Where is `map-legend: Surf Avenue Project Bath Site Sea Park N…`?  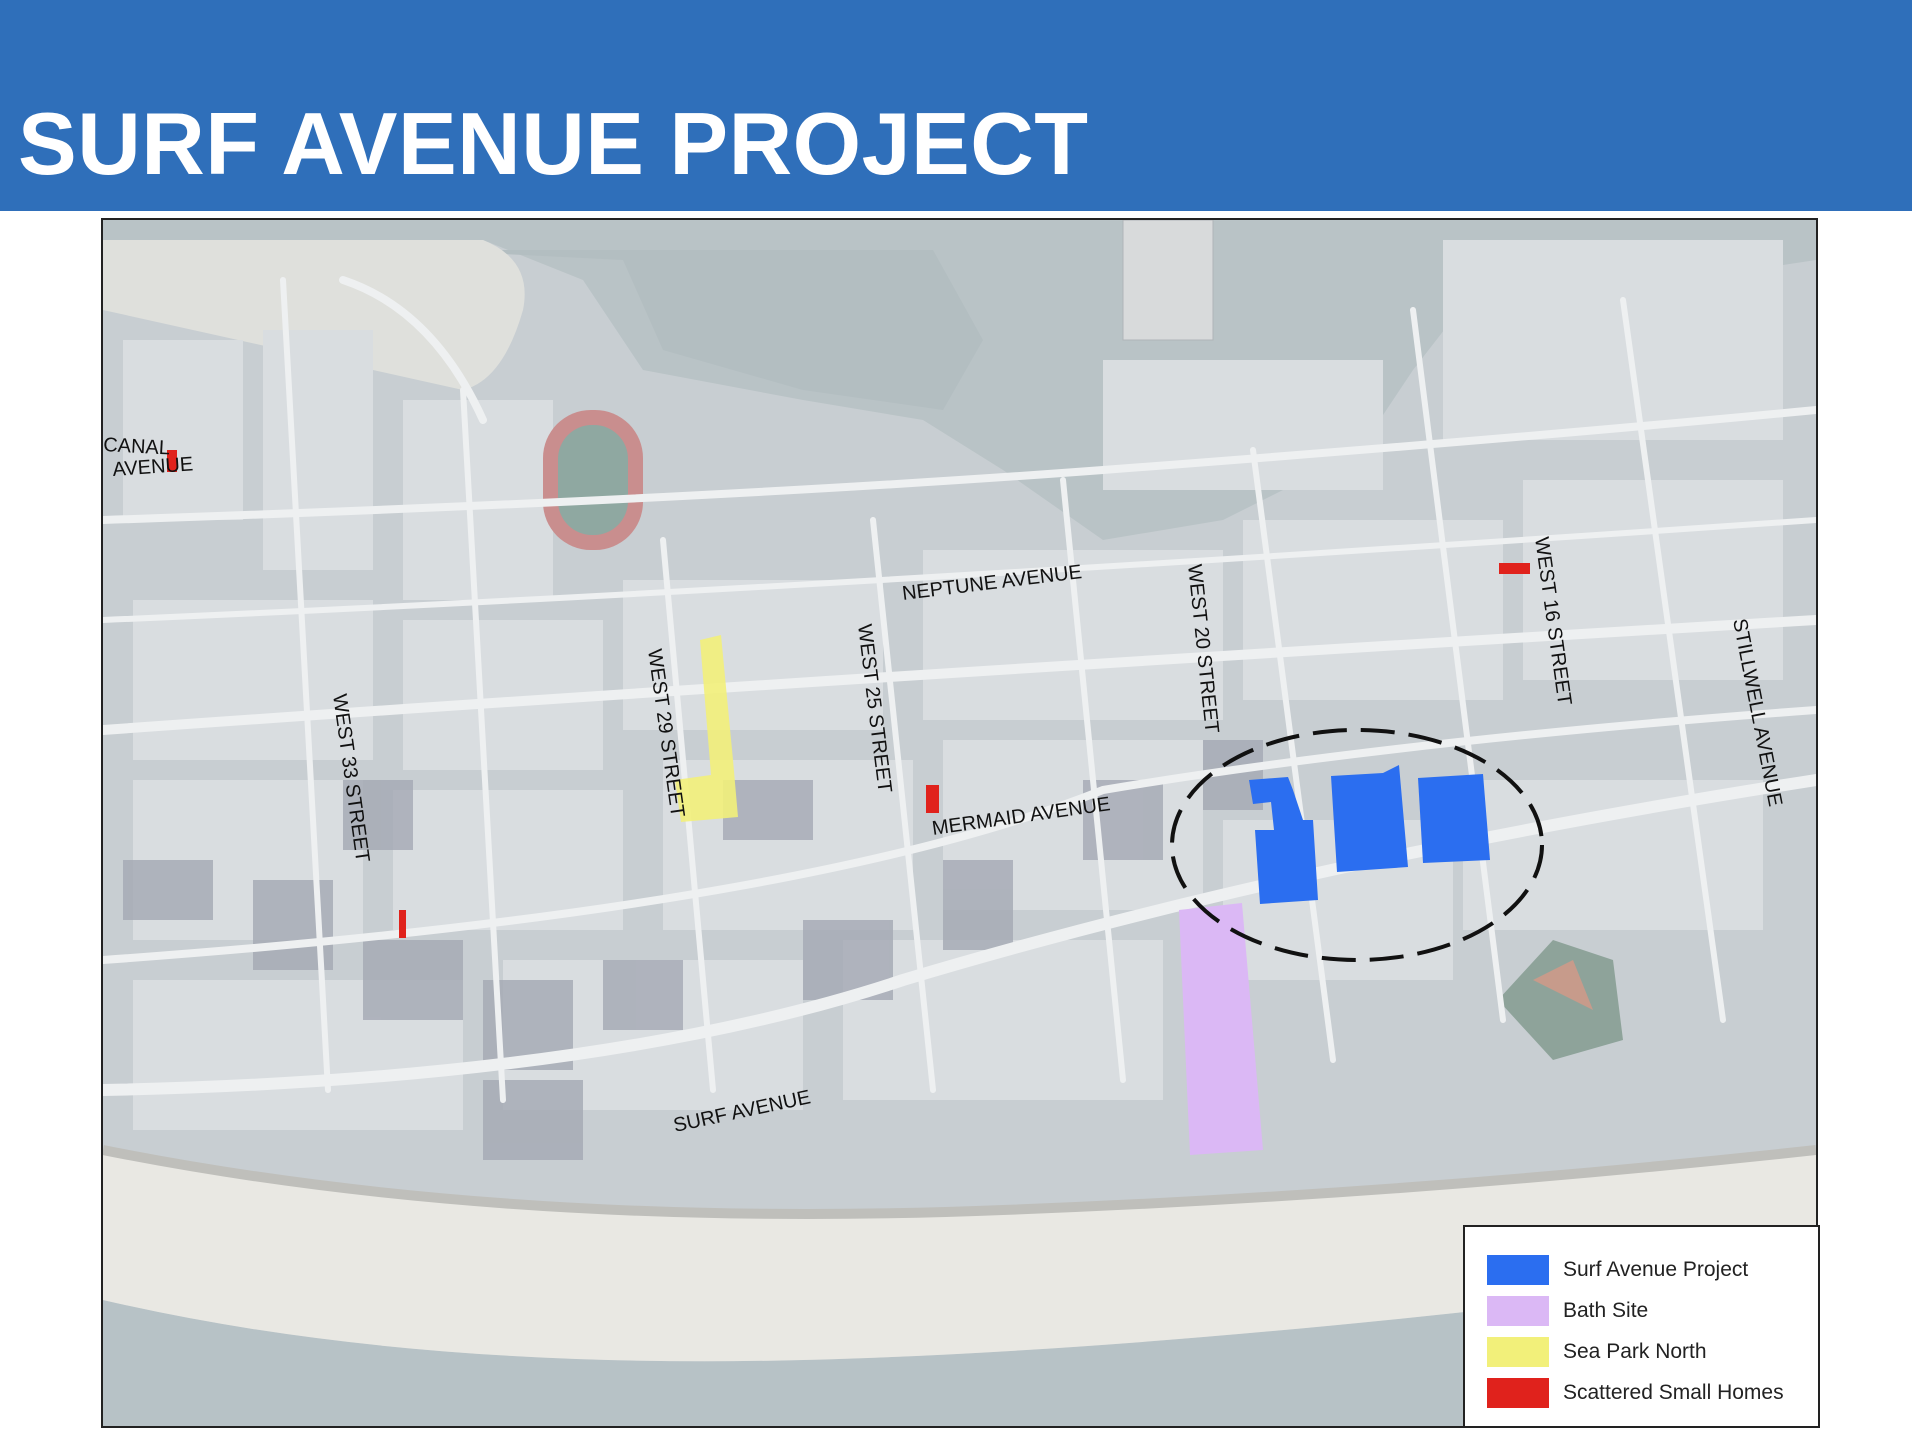 map-legend: Surf Avenue Project Bath Site Sea Park N… is located at coordinates (1641, 1326).